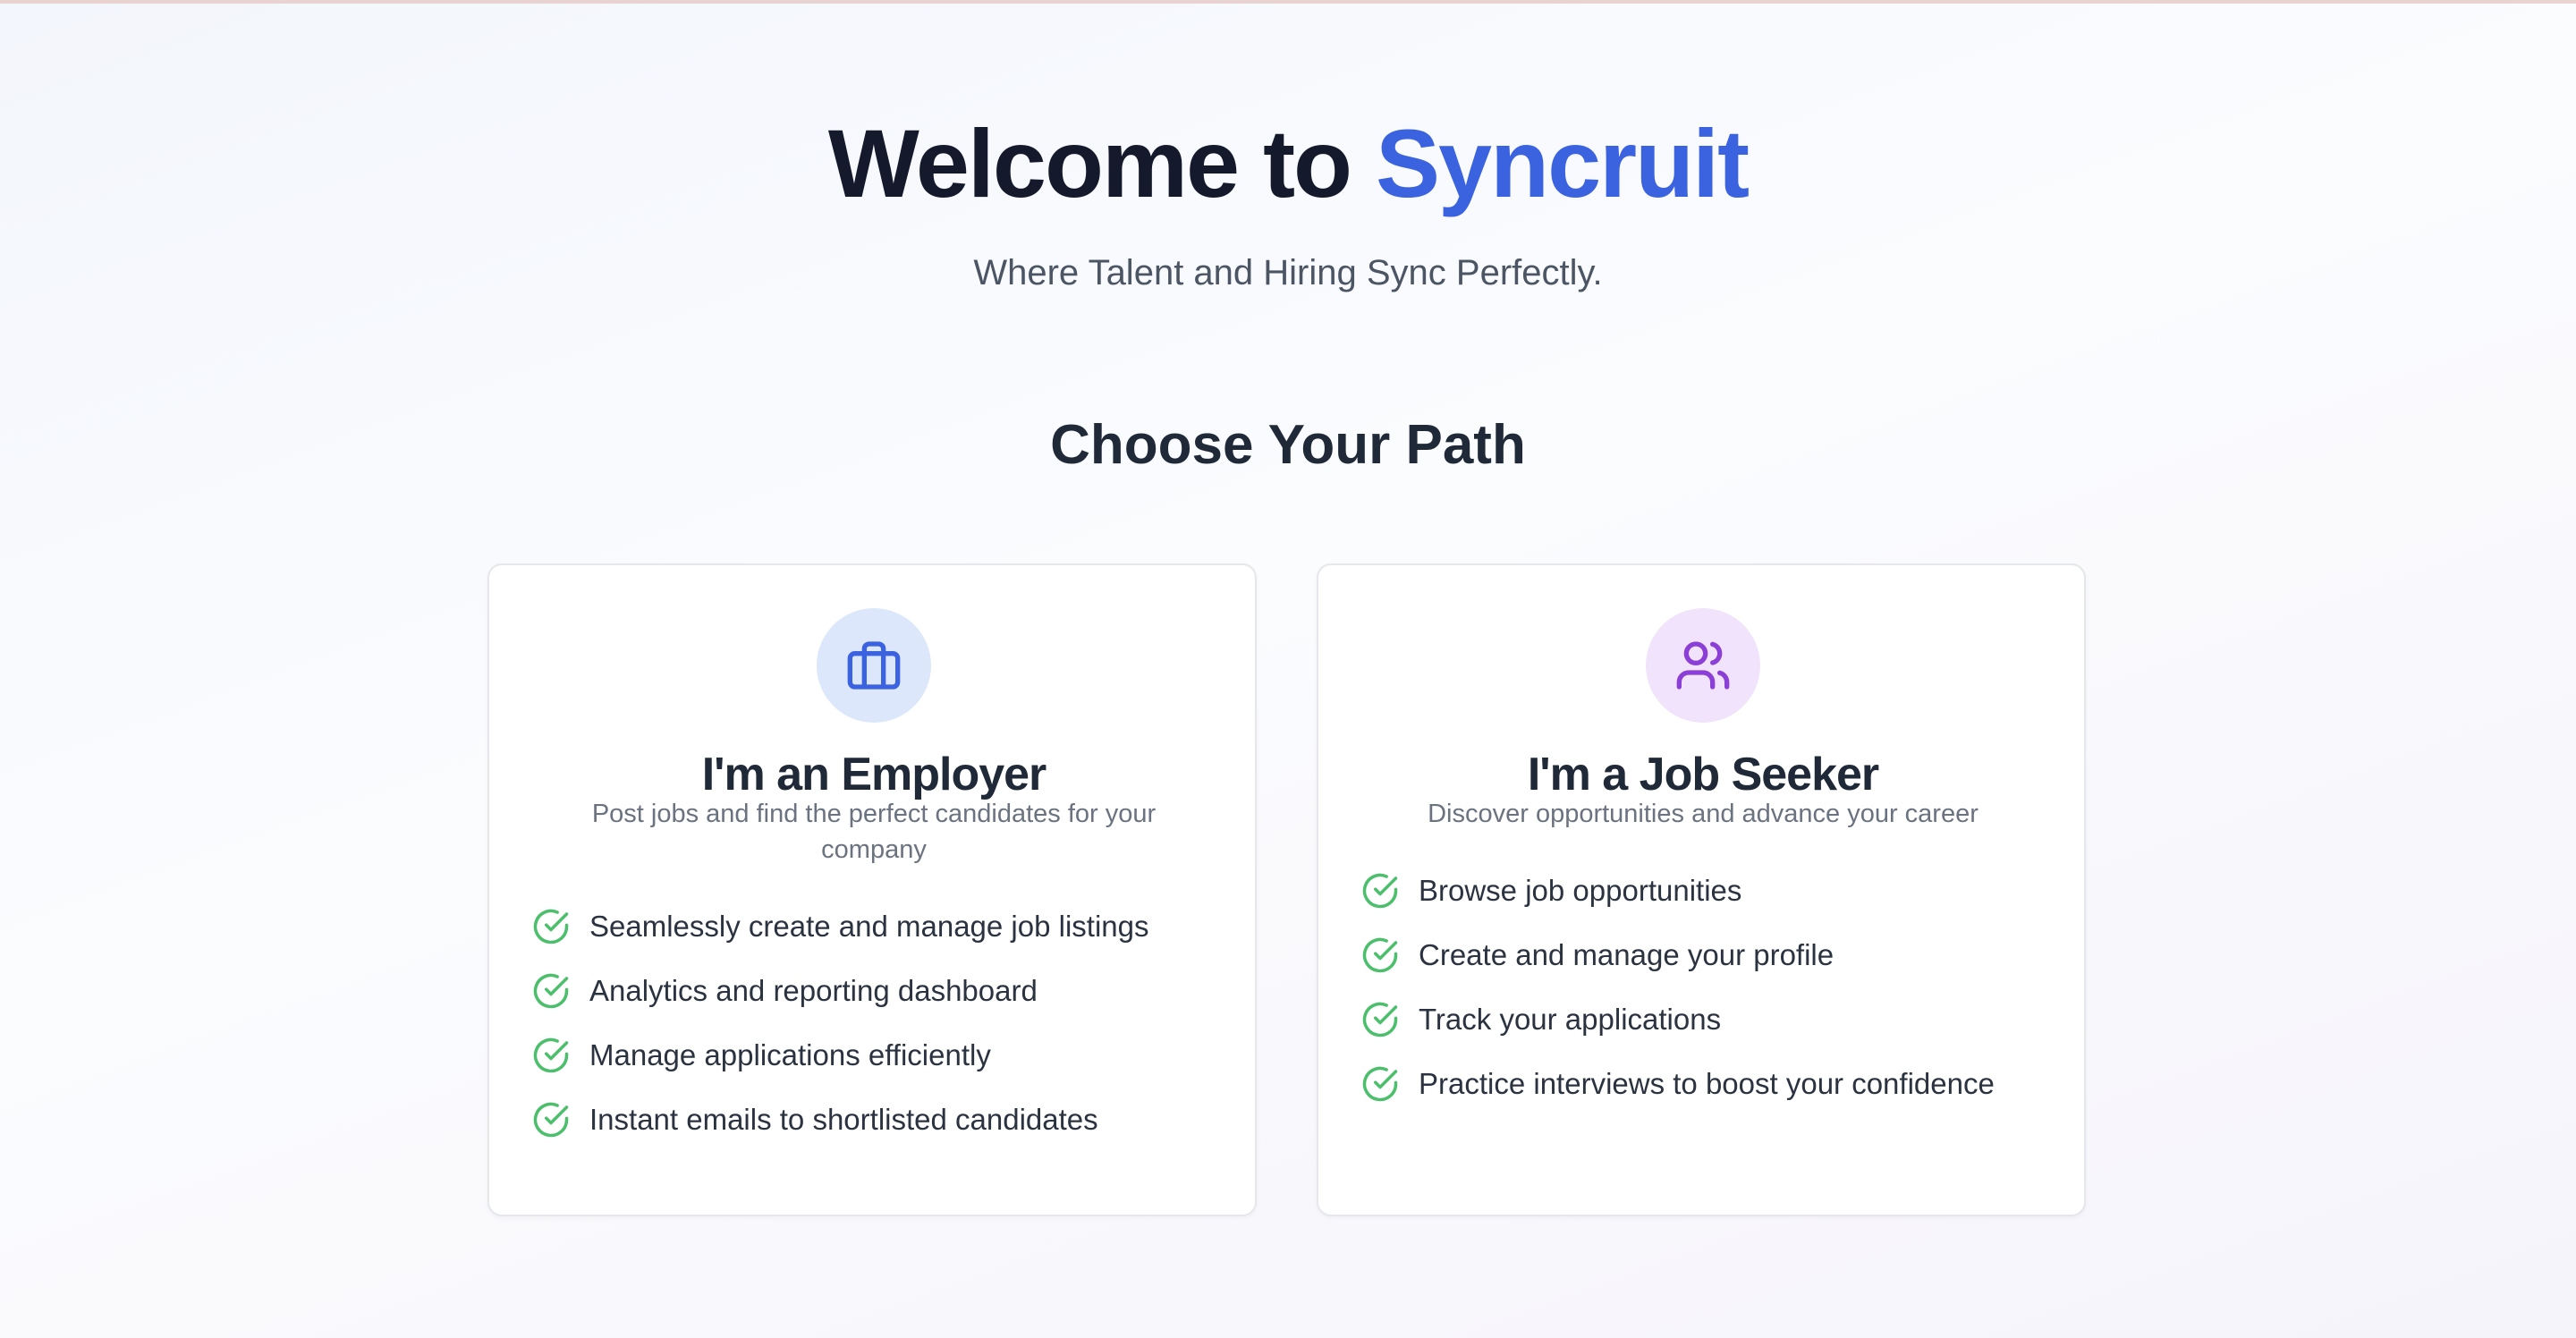 This screenshot has height=1338, width=2576. I want to click on briefcase-icon, so click(874, 665).